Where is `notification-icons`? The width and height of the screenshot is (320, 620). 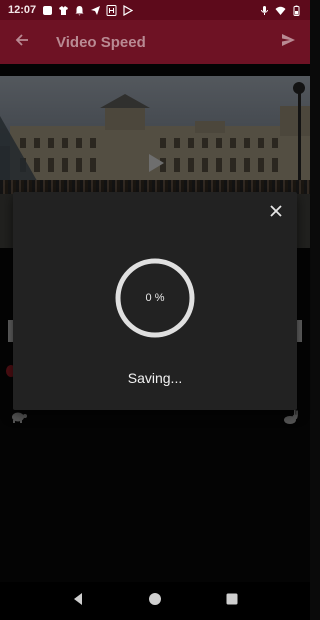
notification-icons is located at coordinates (88, 10).